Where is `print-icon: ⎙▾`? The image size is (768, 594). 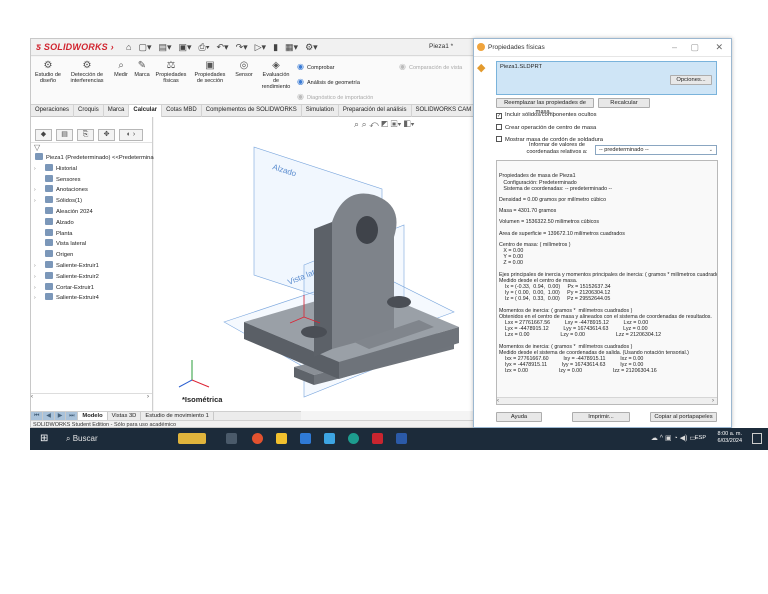
print-icon: ⎙▾ is located at coordinates (204, 47).